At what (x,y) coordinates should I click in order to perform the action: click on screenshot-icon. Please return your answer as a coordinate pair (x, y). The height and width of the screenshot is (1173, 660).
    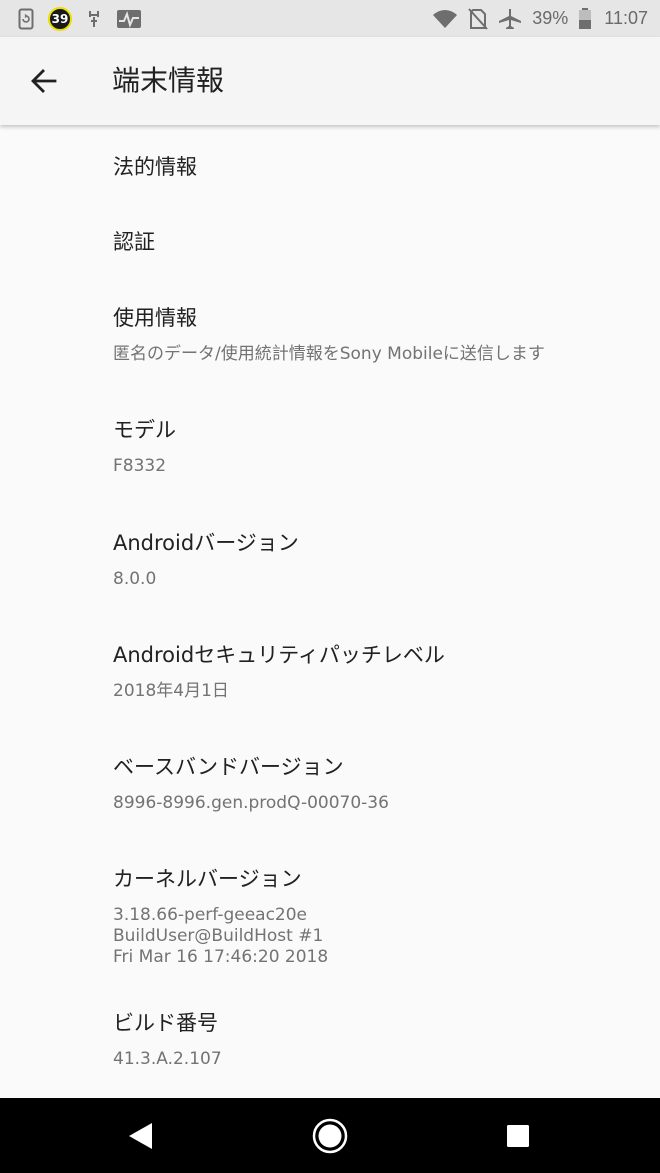
    Looking at the image, I should click on (26, 19).